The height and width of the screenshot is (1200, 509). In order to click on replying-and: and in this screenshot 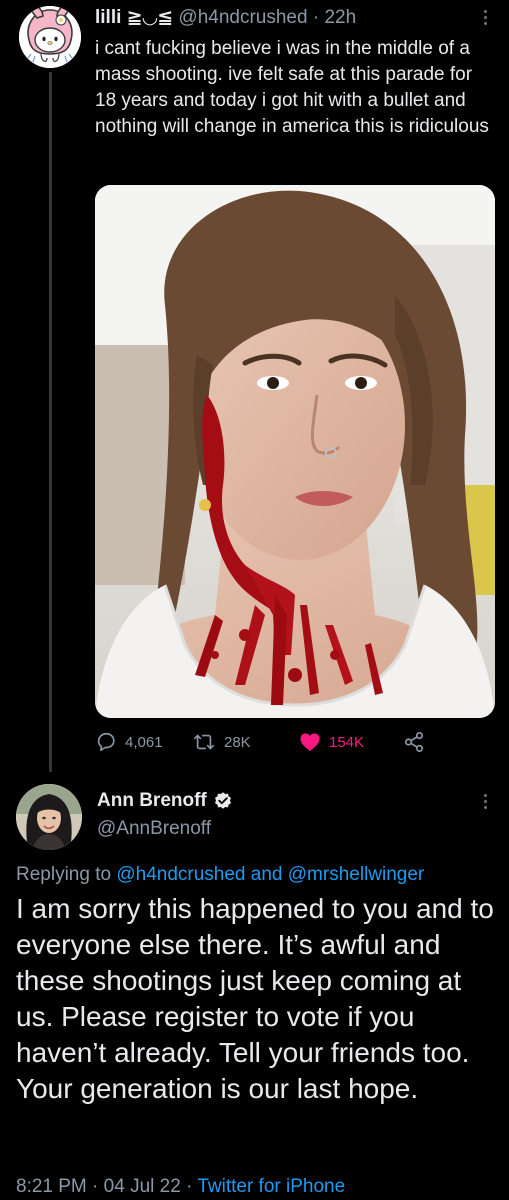, I will do `click(267, 874)`.